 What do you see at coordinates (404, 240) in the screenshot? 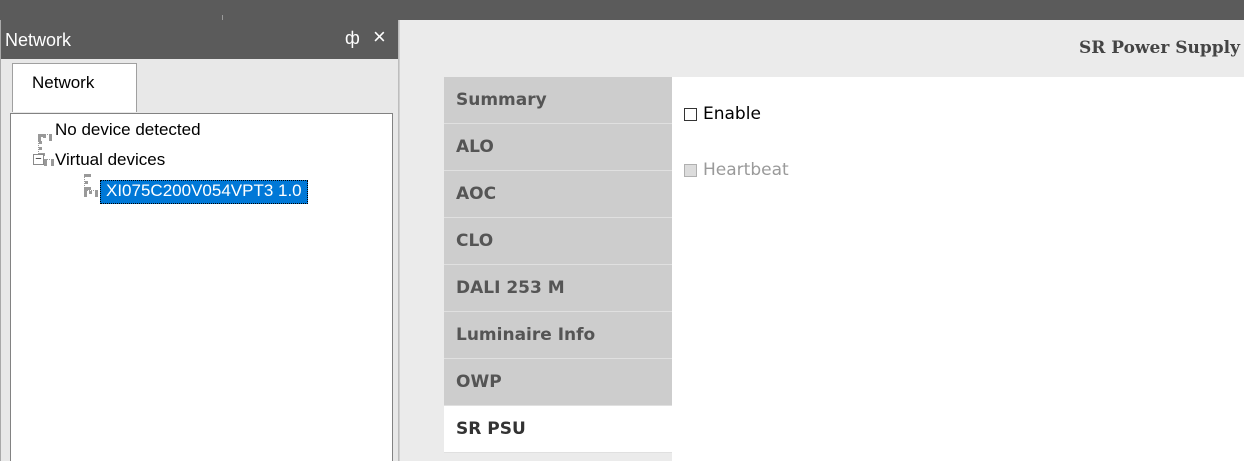
I see `panel-splitter` at bounding box center [404, 240].